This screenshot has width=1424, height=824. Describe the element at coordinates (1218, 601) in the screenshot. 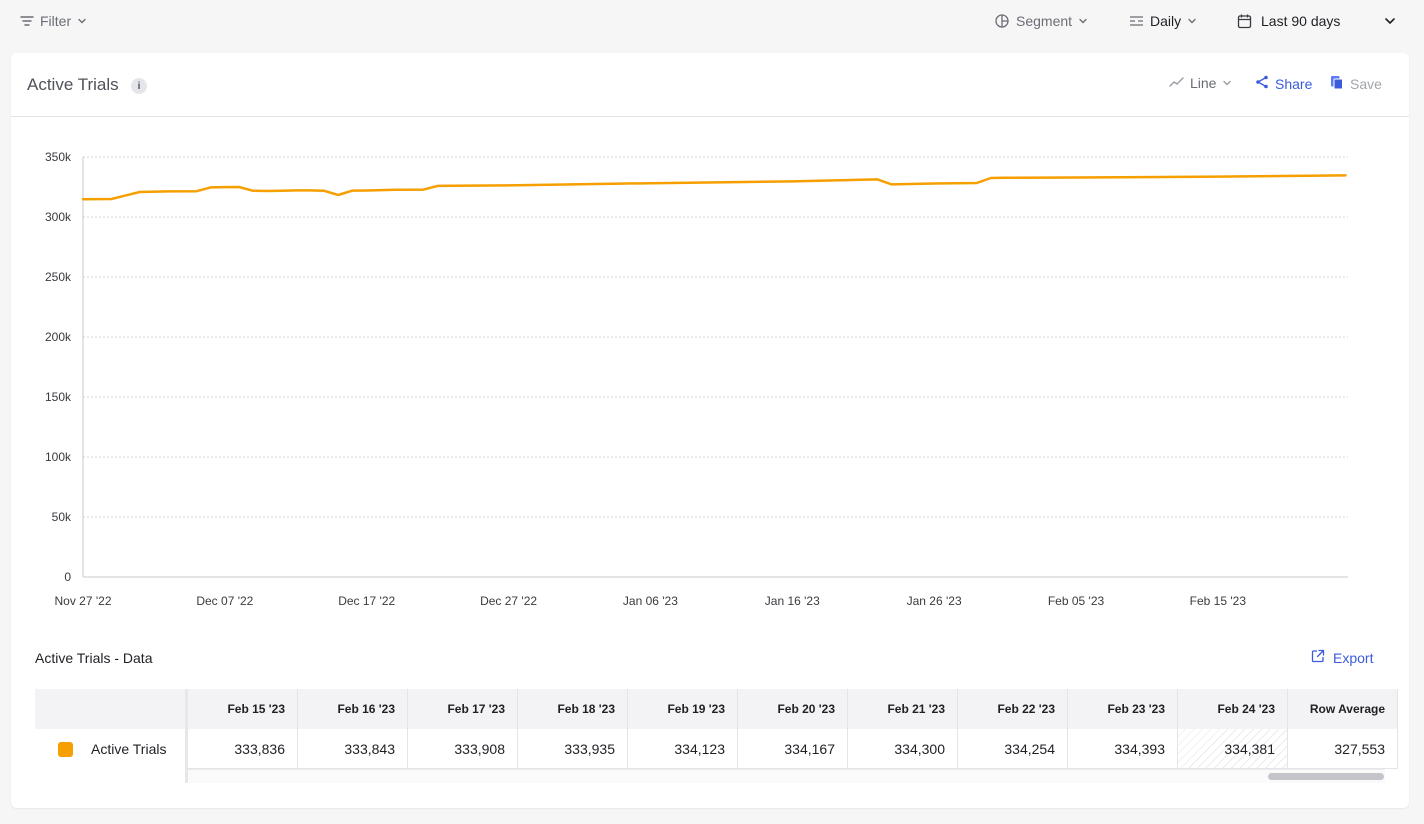

I see `x-tick-label: Feb 15 '23` at that location.